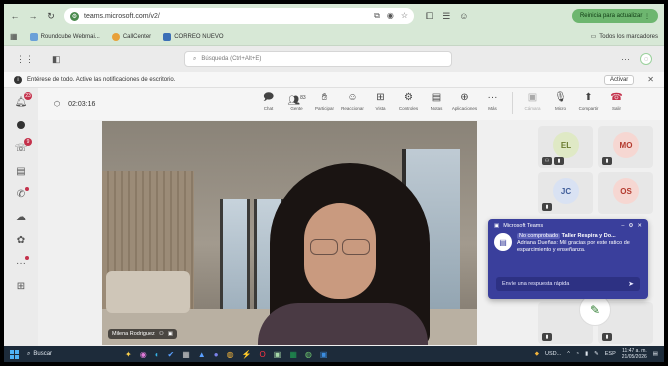  I want to click on copilot-icon: ◉, so click(143, 354).